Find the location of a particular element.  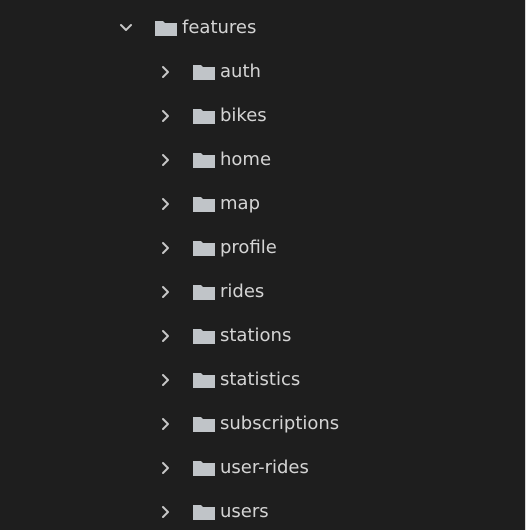

tree-item-label: map is located at coordinates (240, 203).